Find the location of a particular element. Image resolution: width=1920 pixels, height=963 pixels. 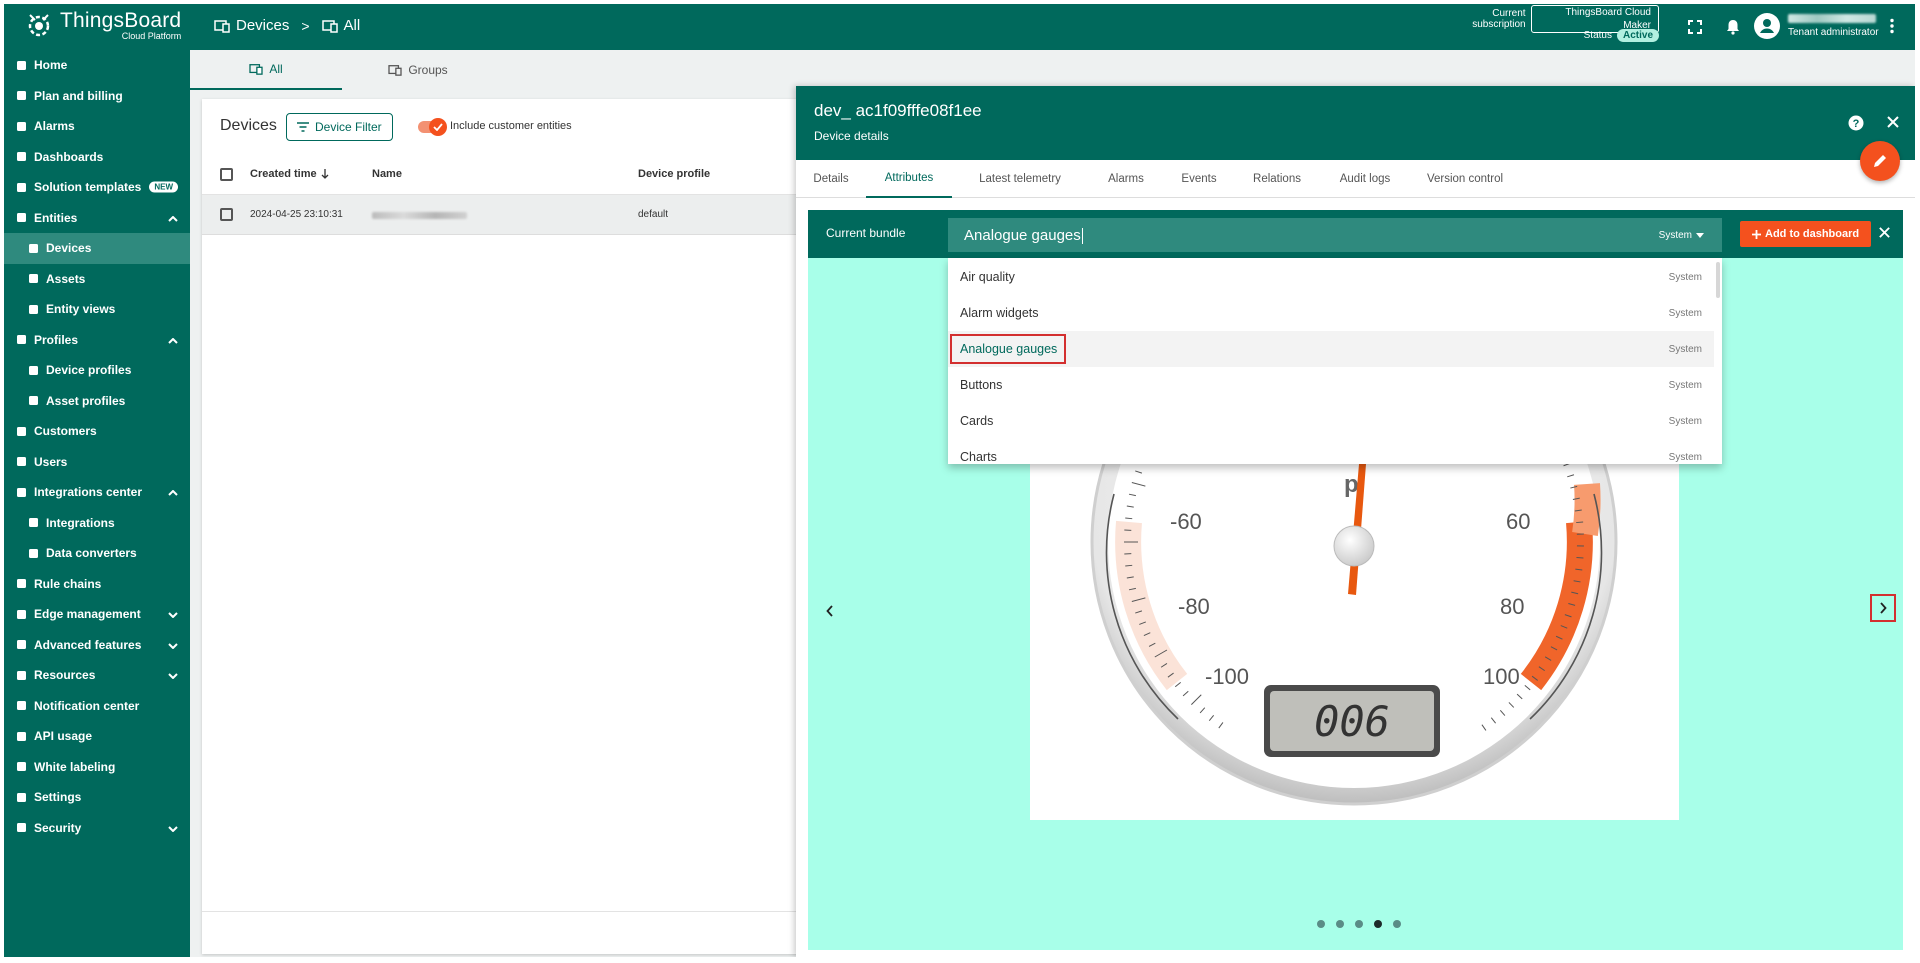

templates-icon is located at coordinates (21, 187).